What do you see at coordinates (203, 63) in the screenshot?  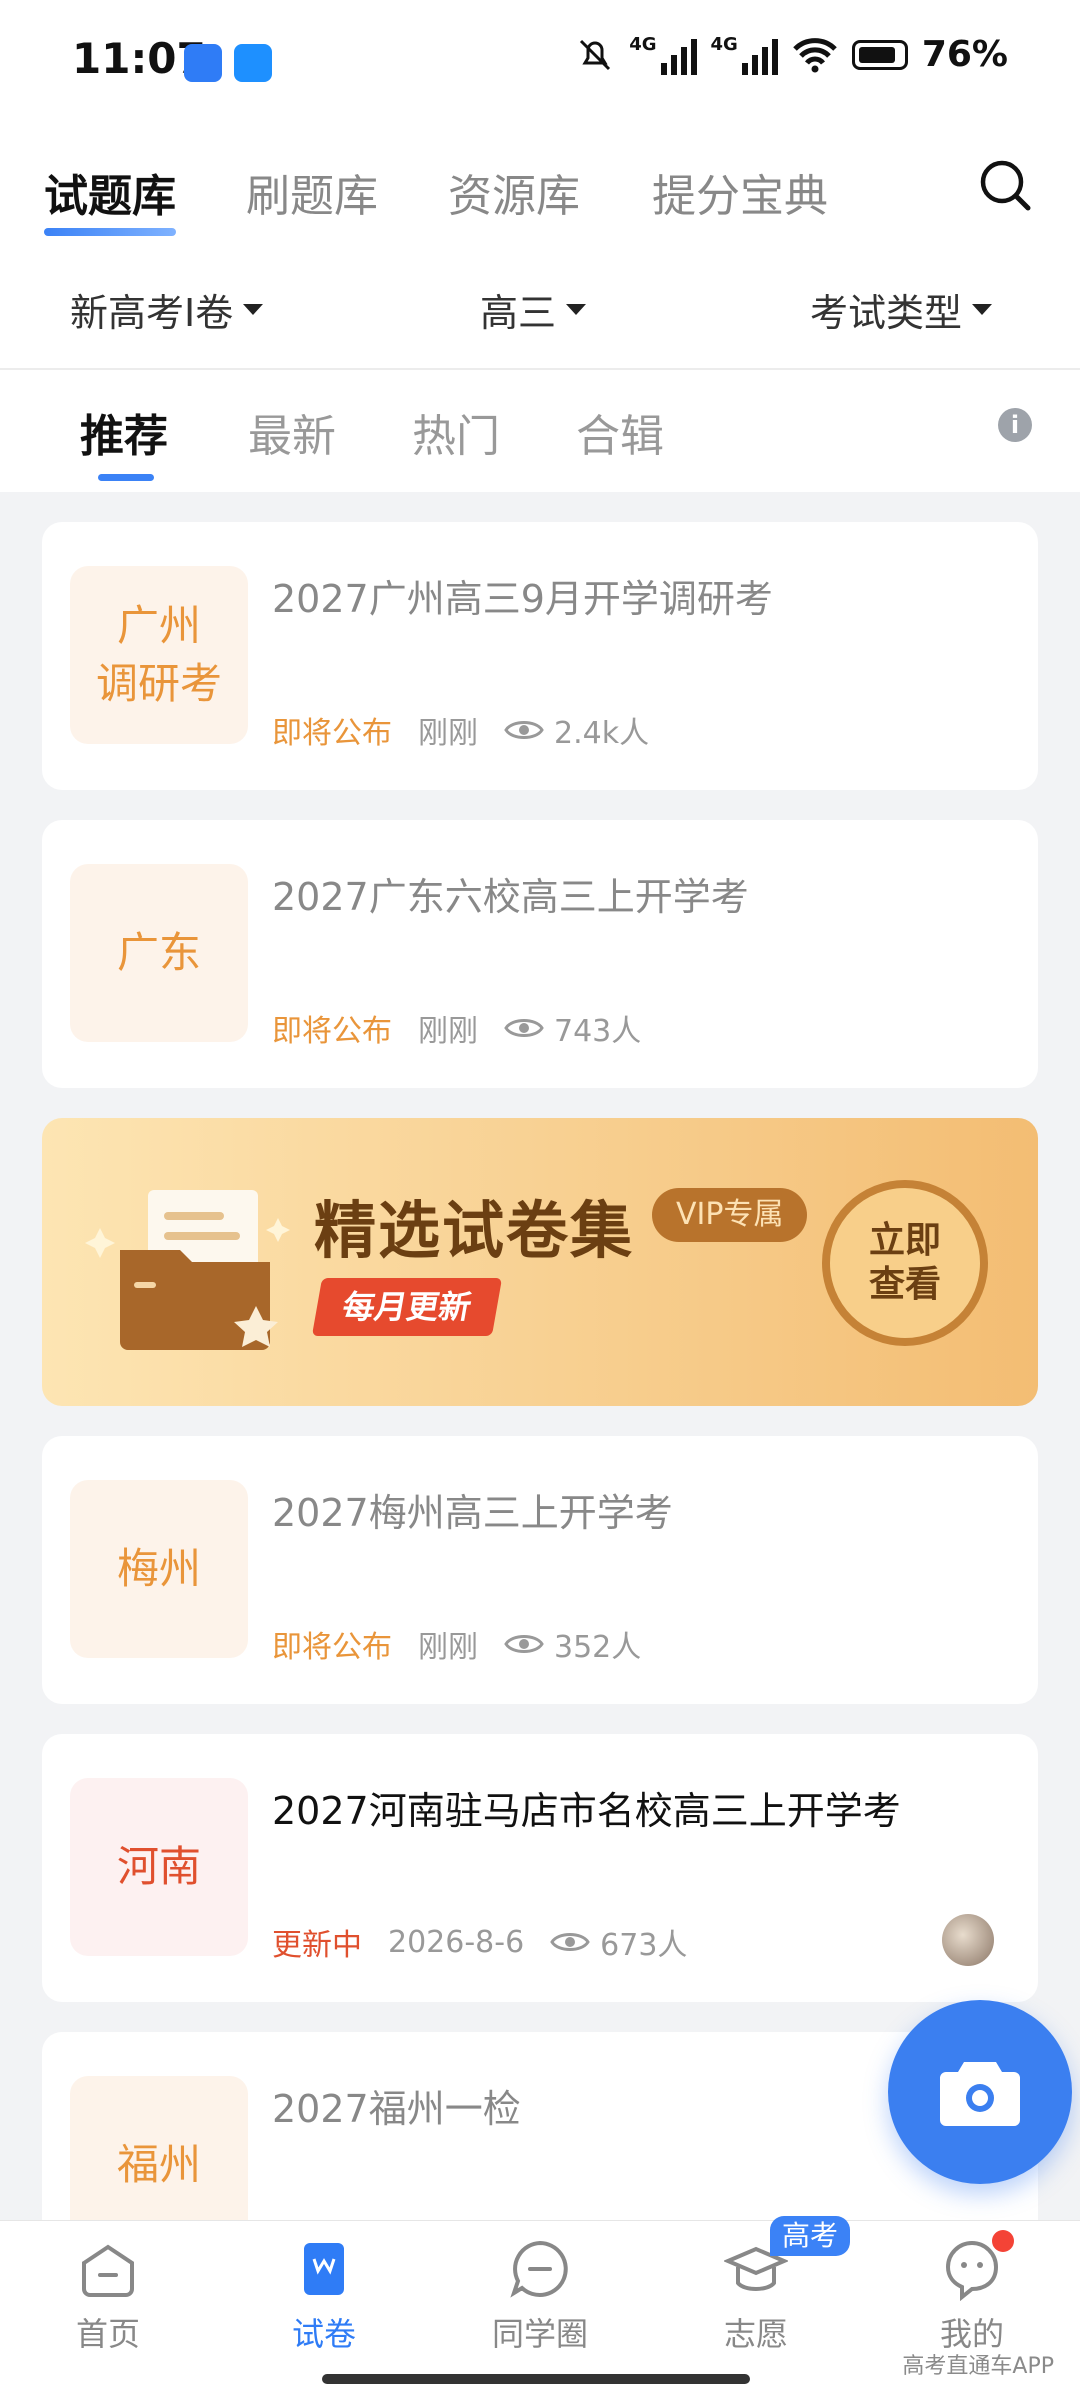 I see `app-notification-icon` at bounding box center [203, 63].